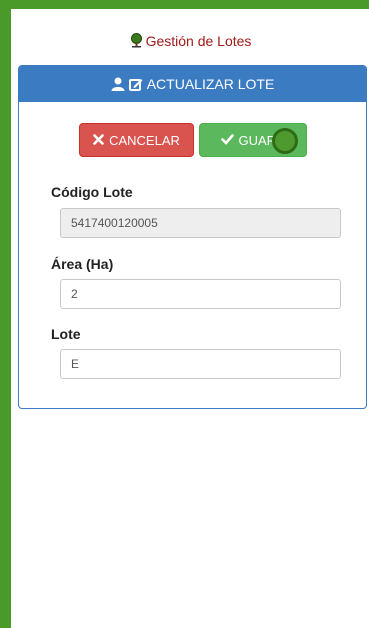 The width and height of the screenshot is (369, 628). What do you see at coordinates (98, 140) in the screenshot?
I see `close-icon` at bounding box center [98, 140].